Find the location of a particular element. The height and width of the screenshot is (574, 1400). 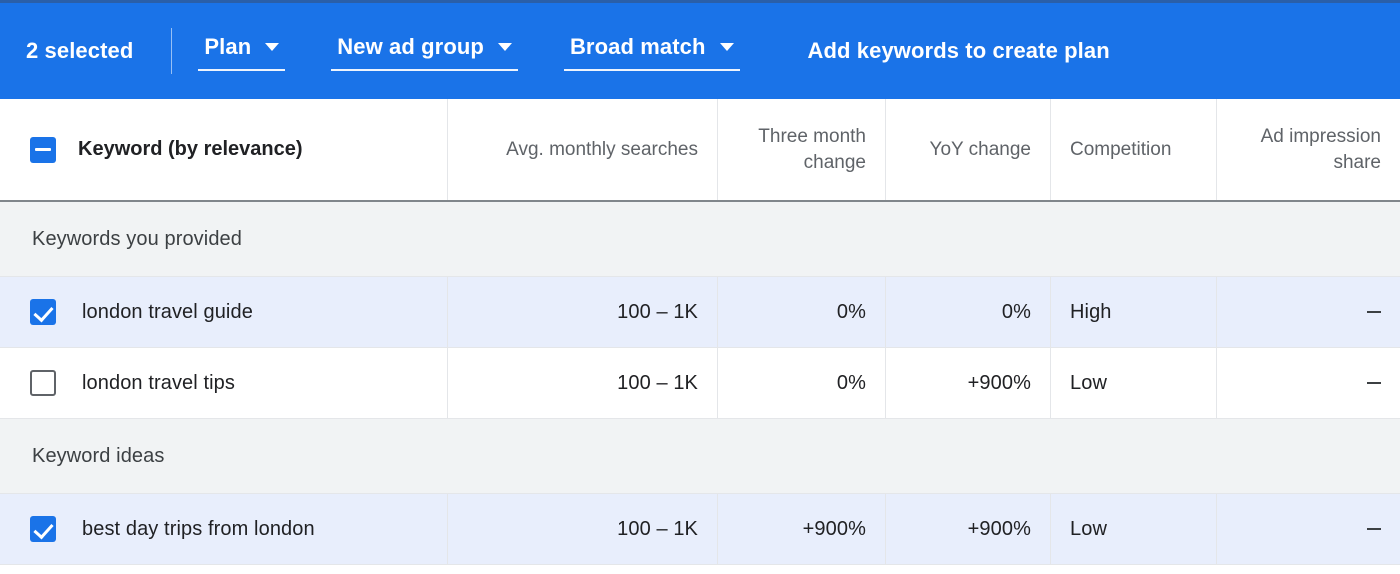

header-cell-ad-impression-share: Ad impression share is located at coordinates (1308, 149).